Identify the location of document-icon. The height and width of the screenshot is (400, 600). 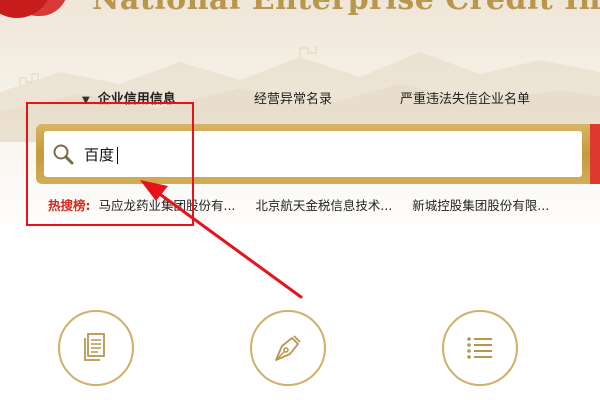
(94, 347).